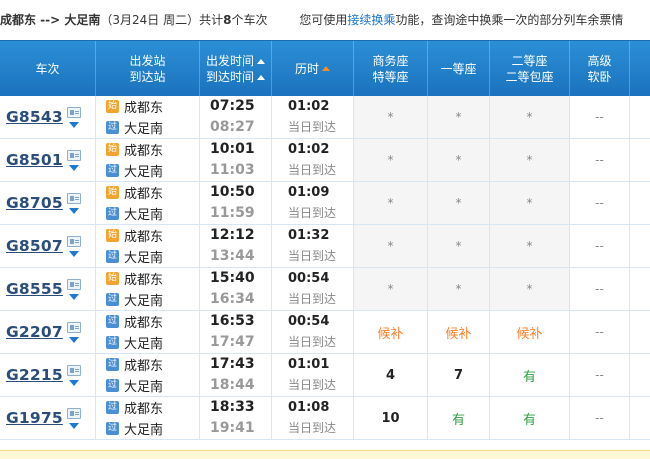 This screenshot has width=650, height=459. What do you see at coordinates (229, 60) in the screenshot?
I see `header-departure-time: 出发时间` at bounding box center [229, 60].